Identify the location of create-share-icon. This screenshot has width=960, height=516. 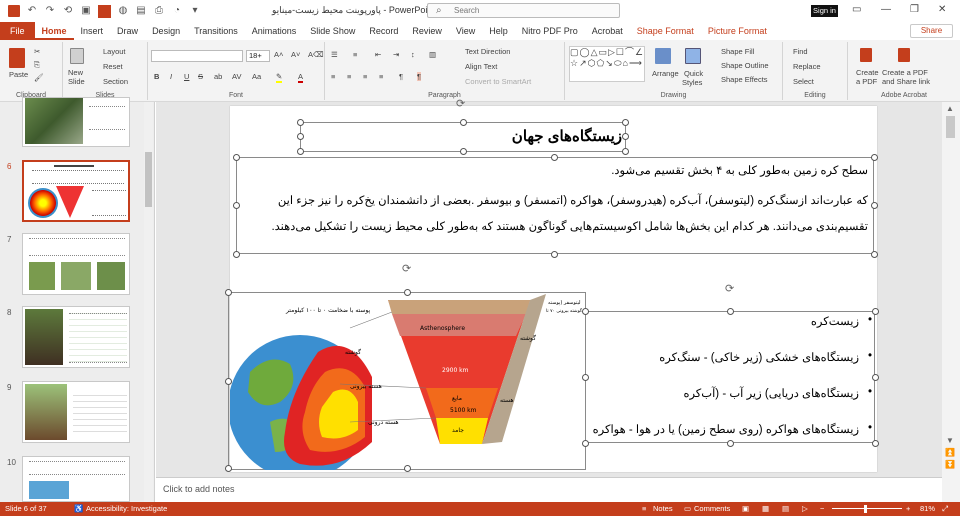
(904, 55).